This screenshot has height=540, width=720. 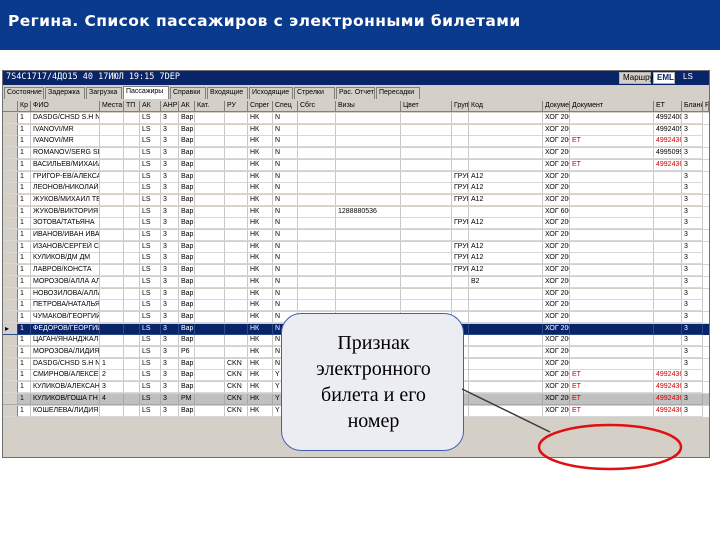 What do you see at coordinates (506, 410) in the screenshot?
I see `callout-pointer` at bounding box center [506, 410].